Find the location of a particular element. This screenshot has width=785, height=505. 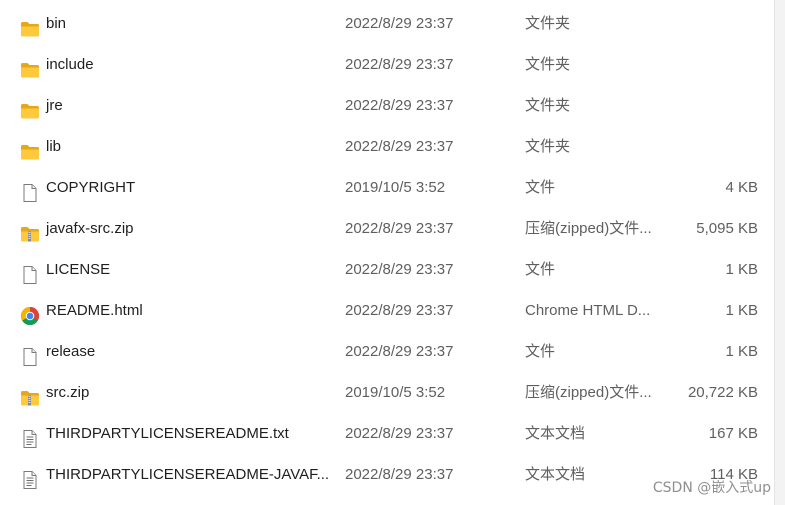

name-cell: bin is located at coordinates (179, 23).